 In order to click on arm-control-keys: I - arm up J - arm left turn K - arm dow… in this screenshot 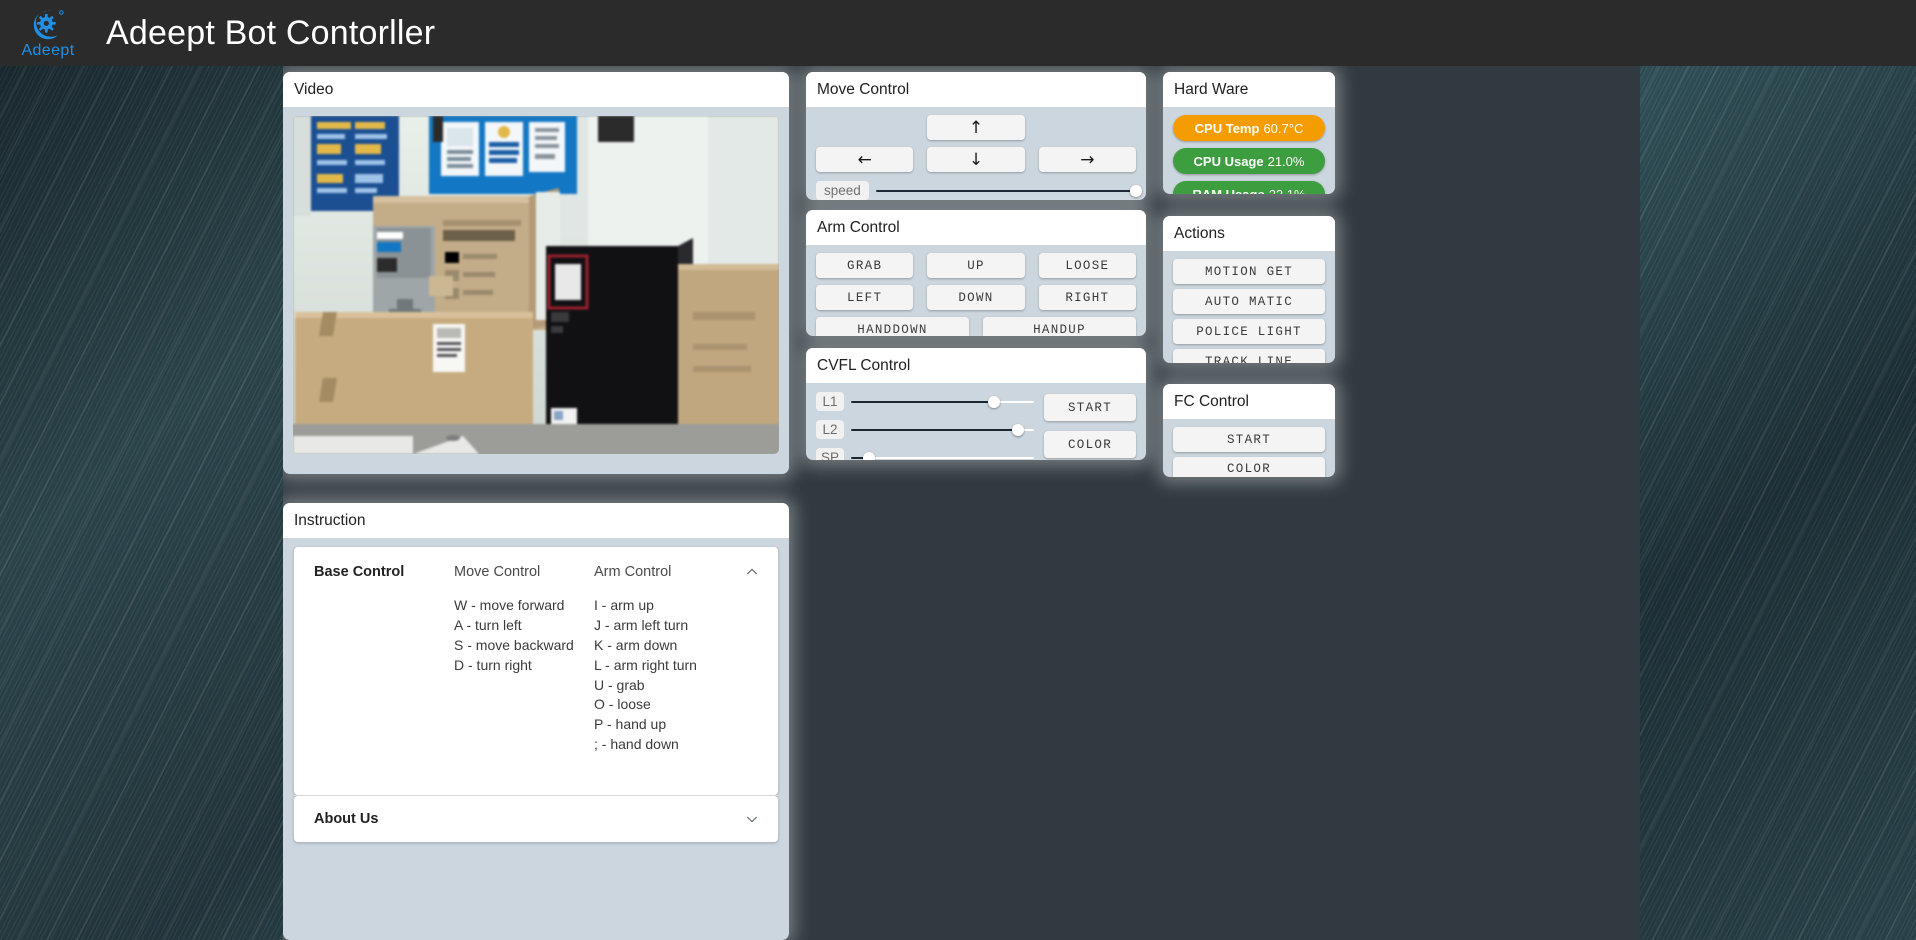, I will do `click(645, 675)`.